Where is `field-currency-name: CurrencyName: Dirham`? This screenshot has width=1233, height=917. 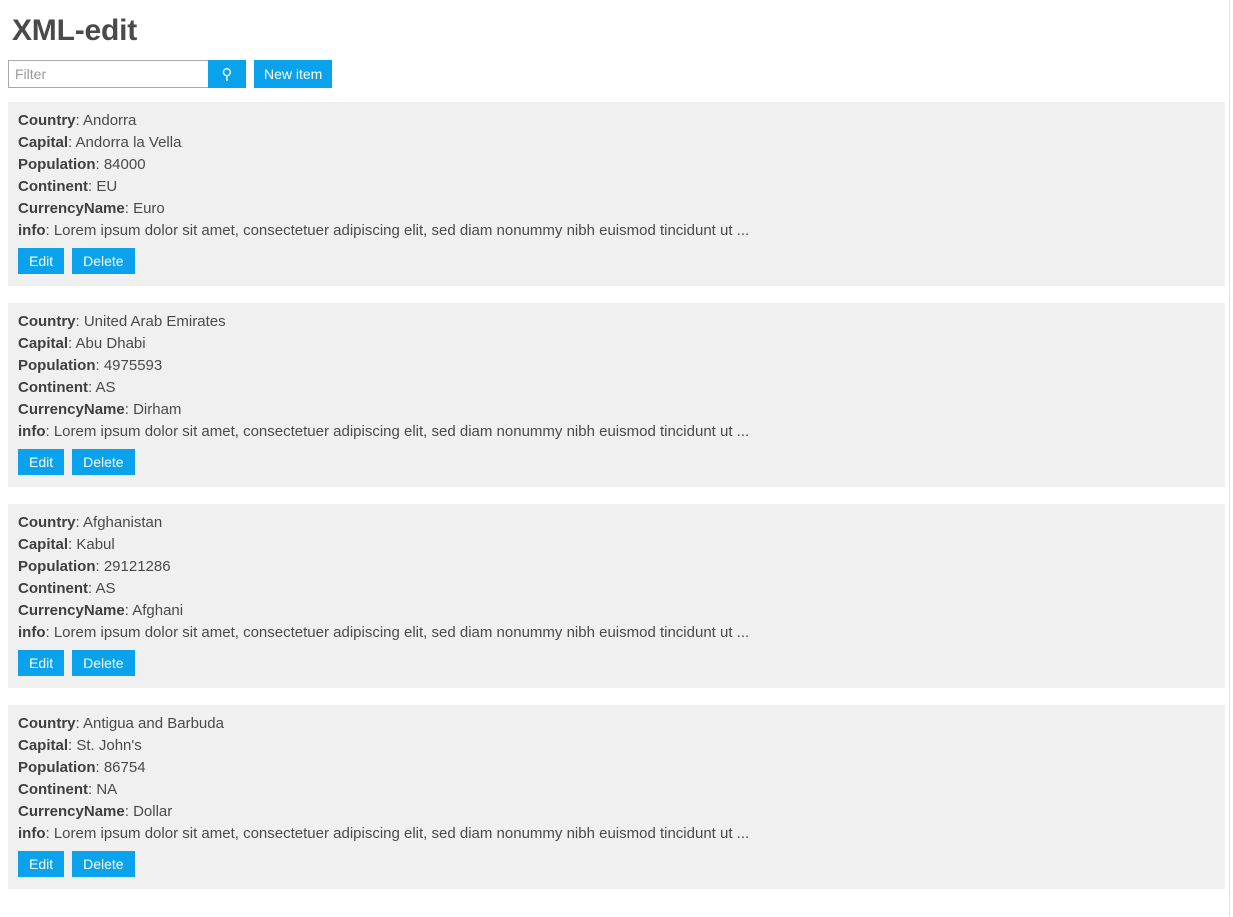
field-currency-name: CurrencyName: Dirham is located at coordinates (616, 410).